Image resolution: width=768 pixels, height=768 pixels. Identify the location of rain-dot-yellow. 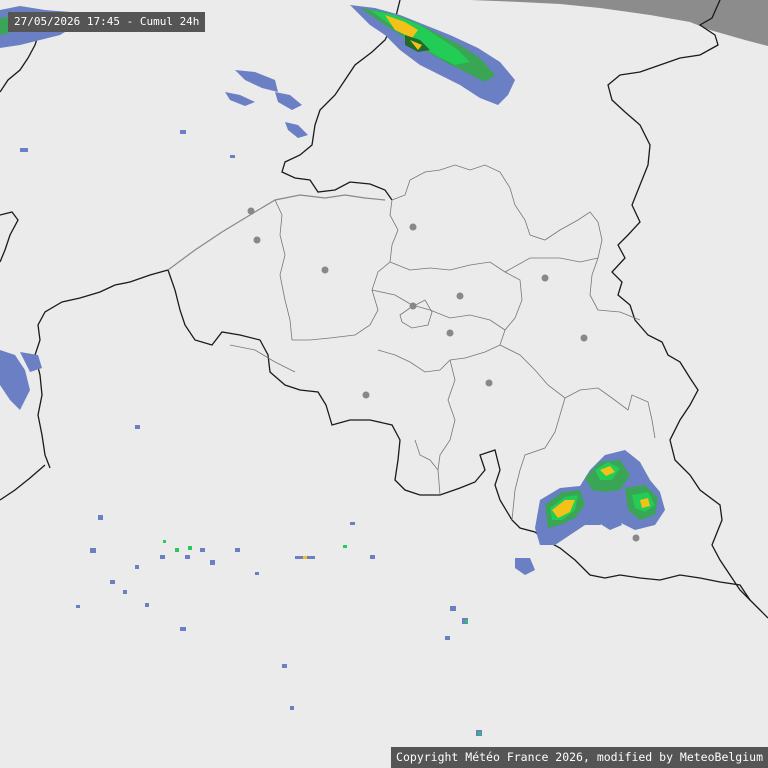
(305, 557).